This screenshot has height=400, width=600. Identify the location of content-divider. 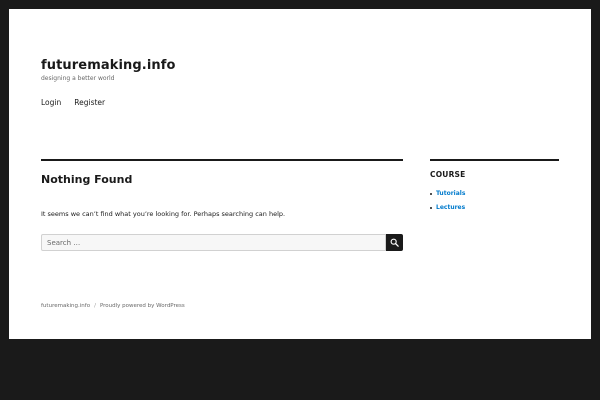
(222, 160).